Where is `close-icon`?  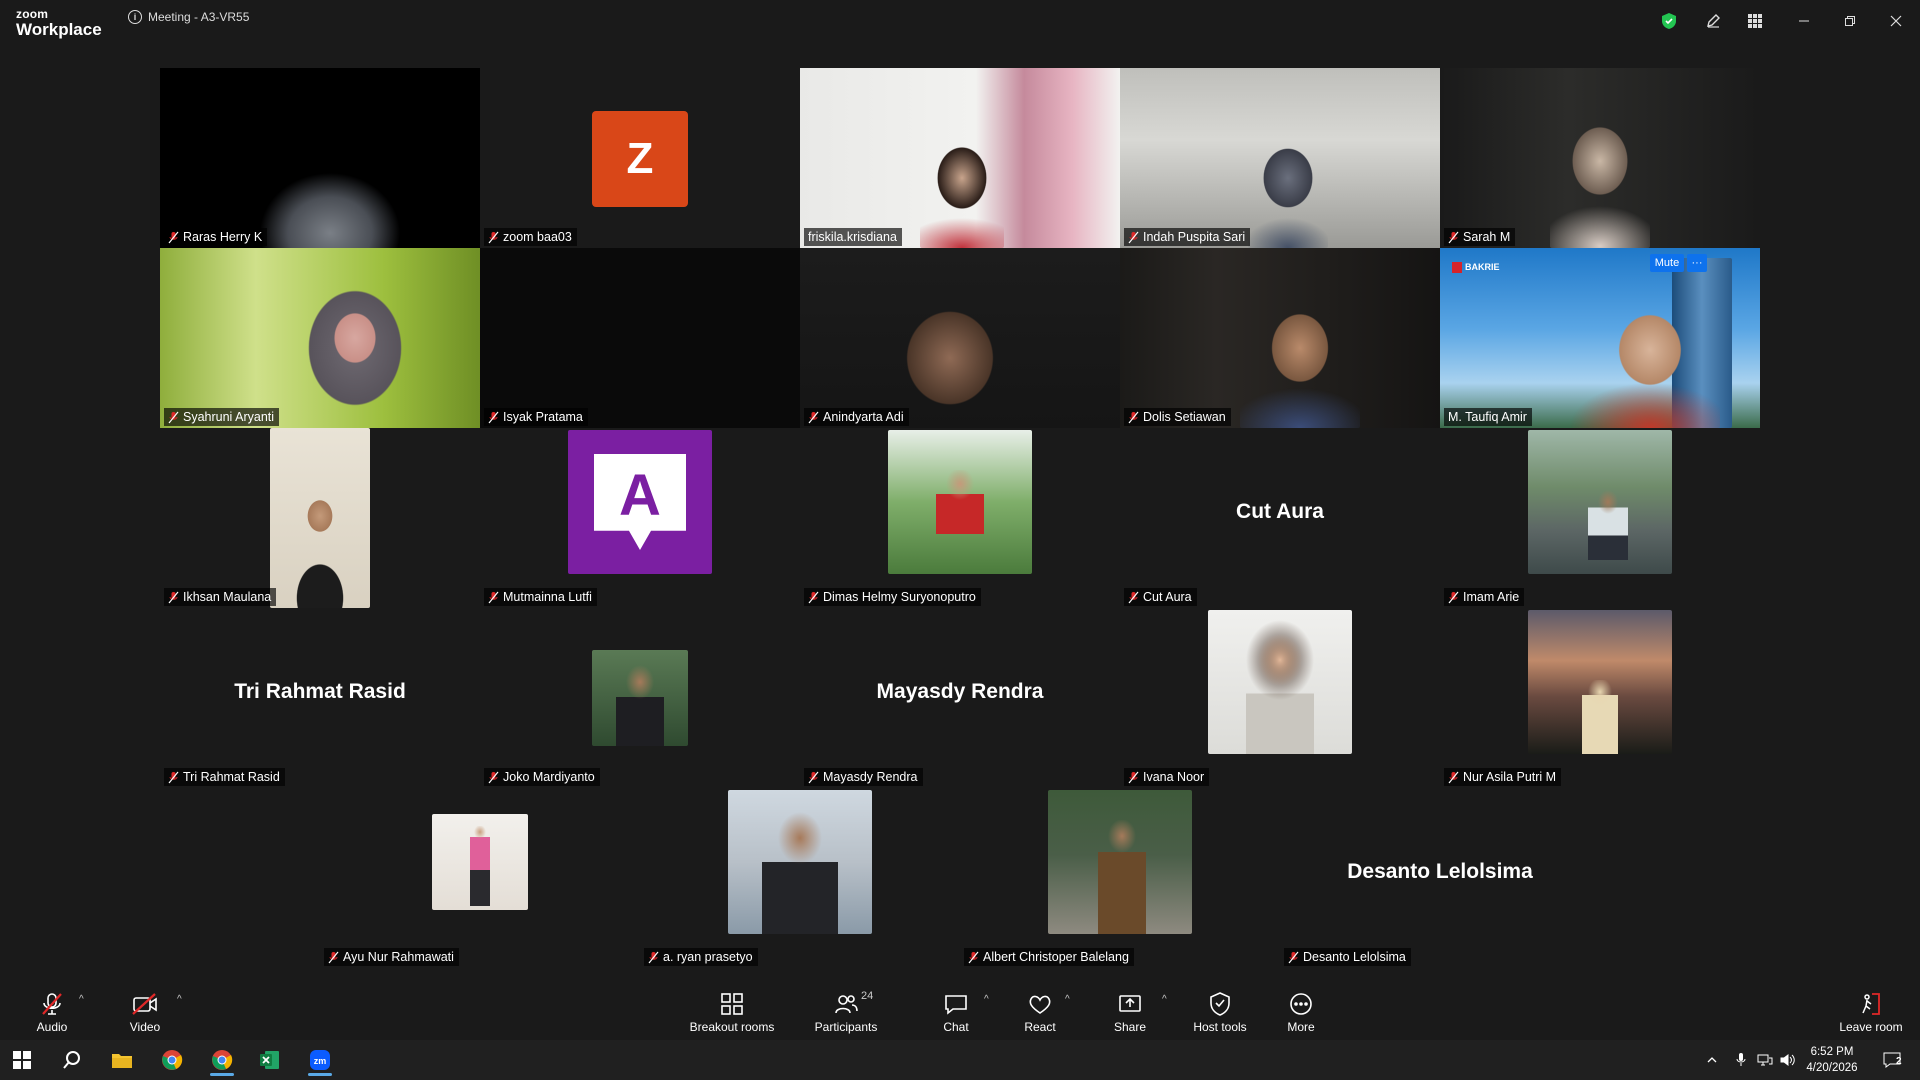 close-icon is located at coordinates (1896, 21).